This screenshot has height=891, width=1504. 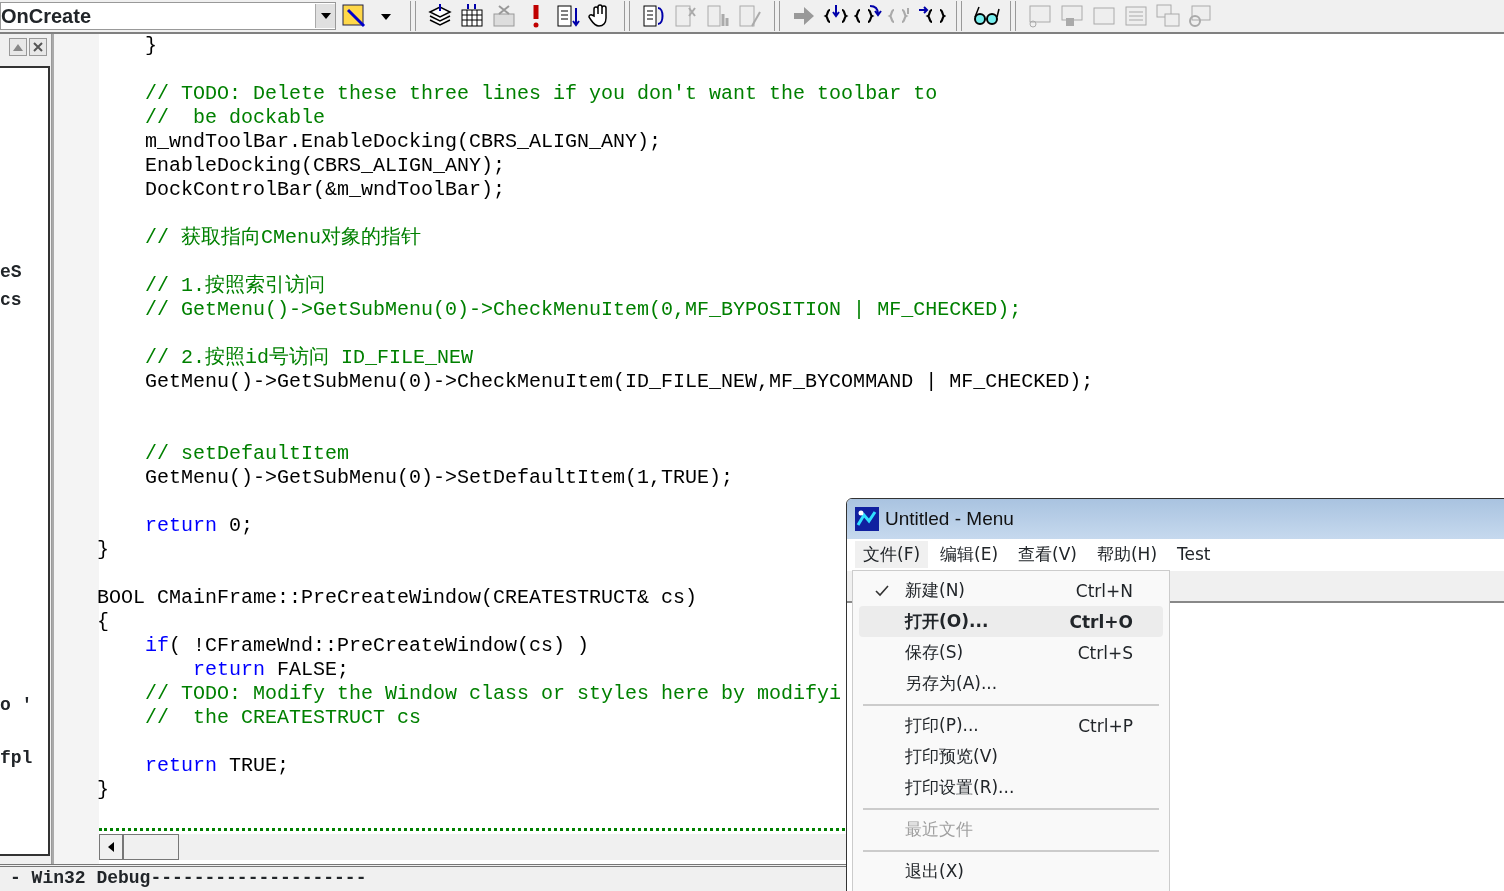 What do you see at coordinates (1011, 725) in the screenshot?
I see `menu-item: 打印(P)... Ctrl+P` at bounding box center [1011, 725].